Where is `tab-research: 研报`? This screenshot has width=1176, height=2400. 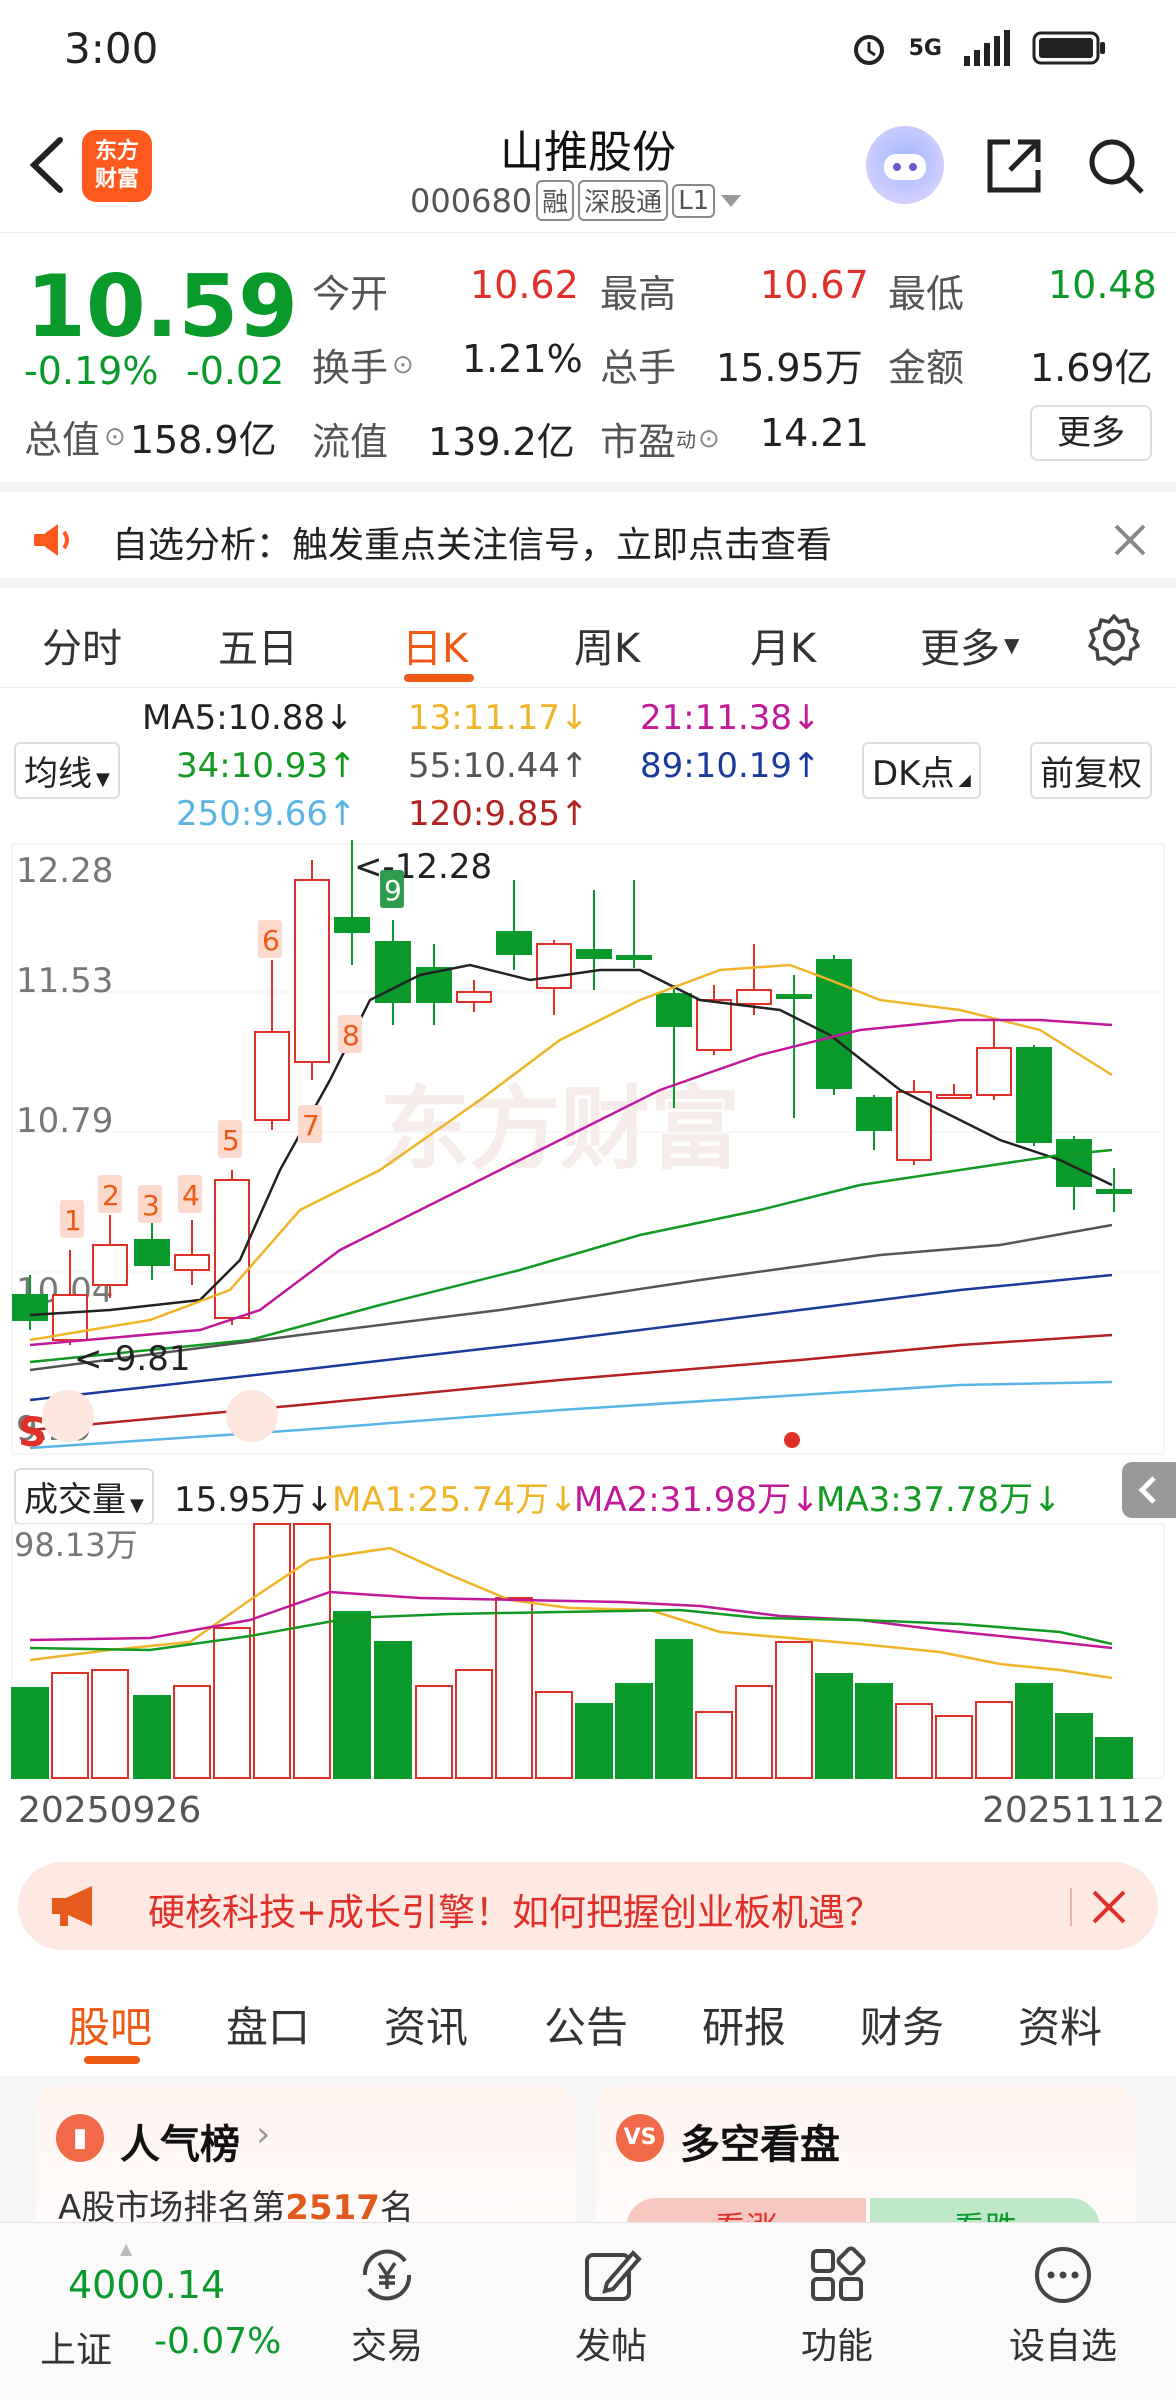
tab-research: 研报 is located at coordinates (744, 2024).